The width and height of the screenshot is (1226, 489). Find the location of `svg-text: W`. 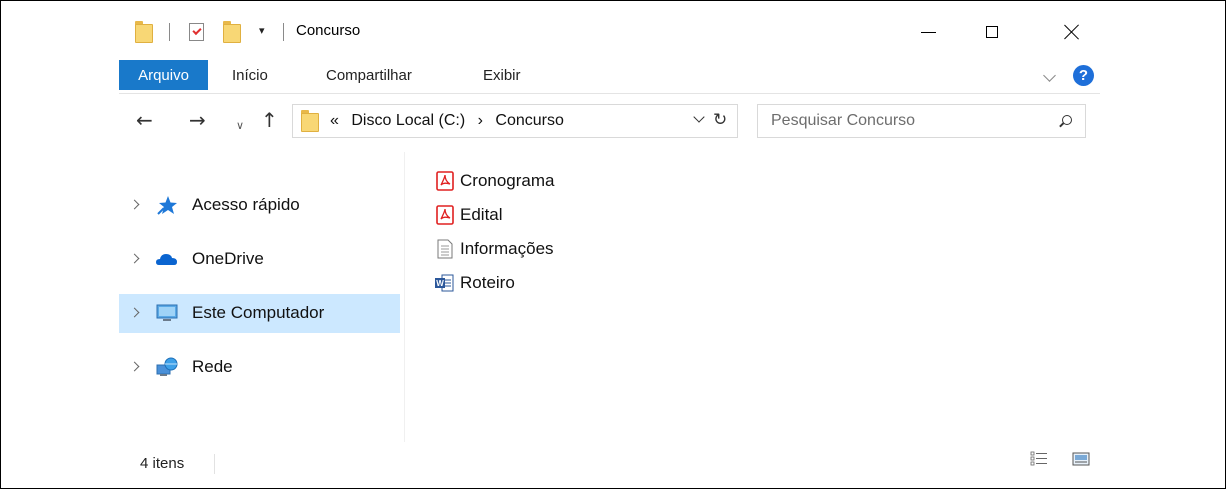

svg-text: W is located at coordinates (440, 283).